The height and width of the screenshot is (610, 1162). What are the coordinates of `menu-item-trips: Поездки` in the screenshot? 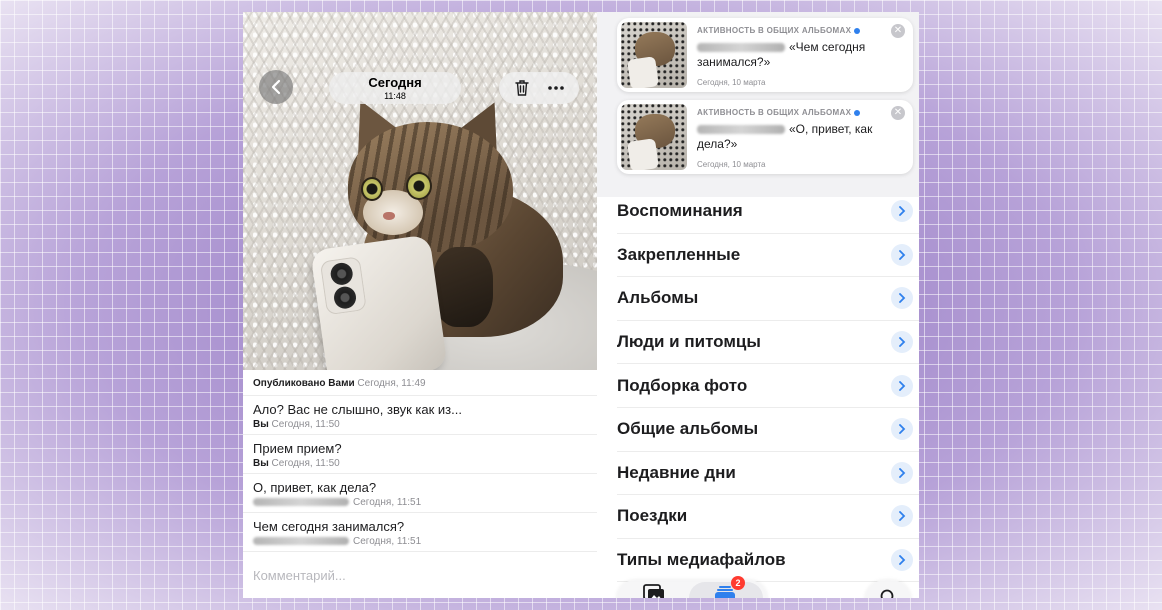 It's located at (768, 517).